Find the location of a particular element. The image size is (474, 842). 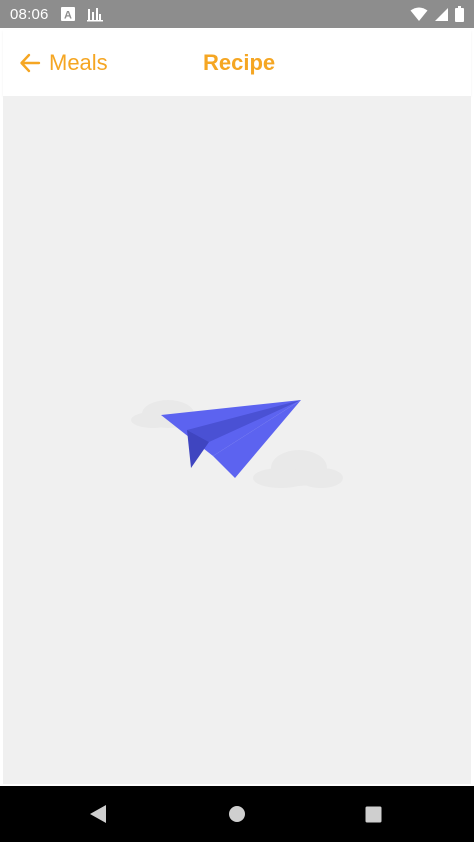

status-system-icons is located at coordinates (437, 14).